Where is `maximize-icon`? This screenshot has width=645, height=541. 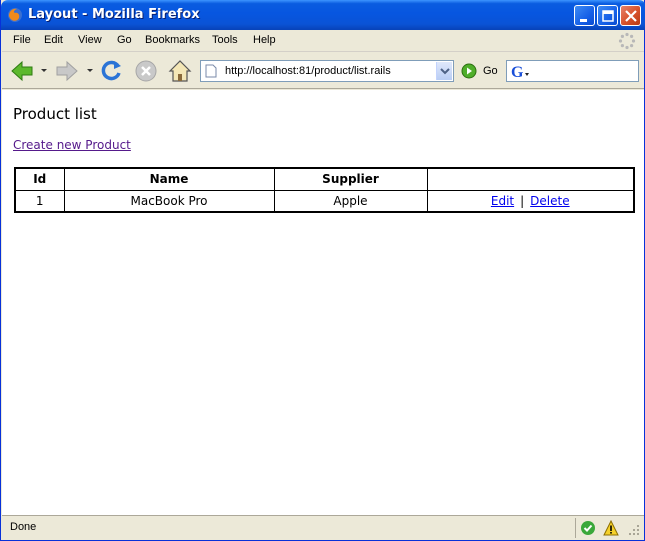
maximize-icon is located at coordinates (608, 16).